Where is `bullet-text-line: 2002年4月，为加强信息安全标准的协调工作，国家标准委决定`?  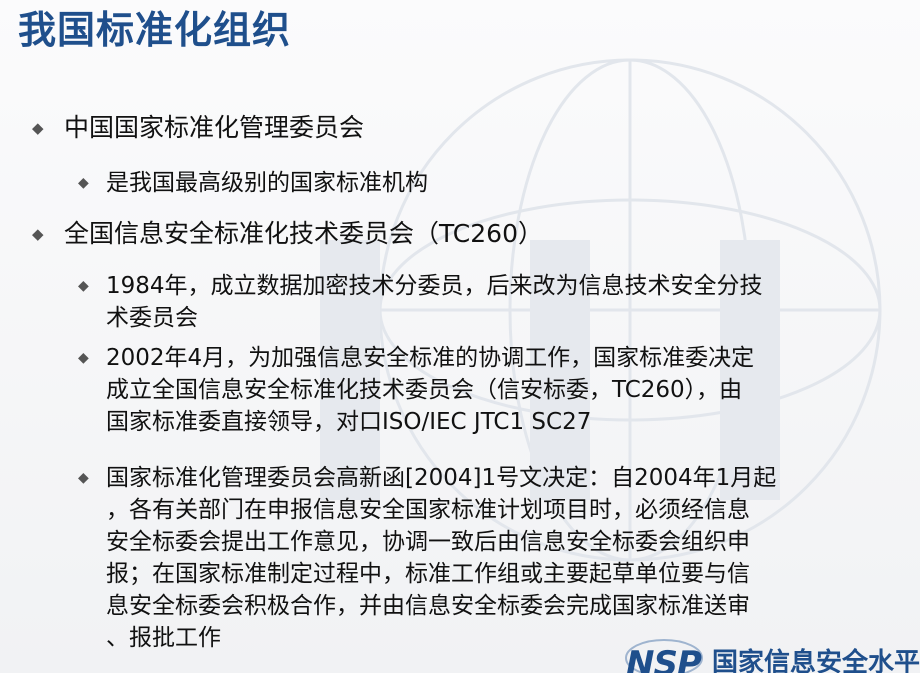 bullet-text-line: 2002年4月，为加强信息安全标准的协调工作，国家标准委决定 is located at coordinates (430, 358).